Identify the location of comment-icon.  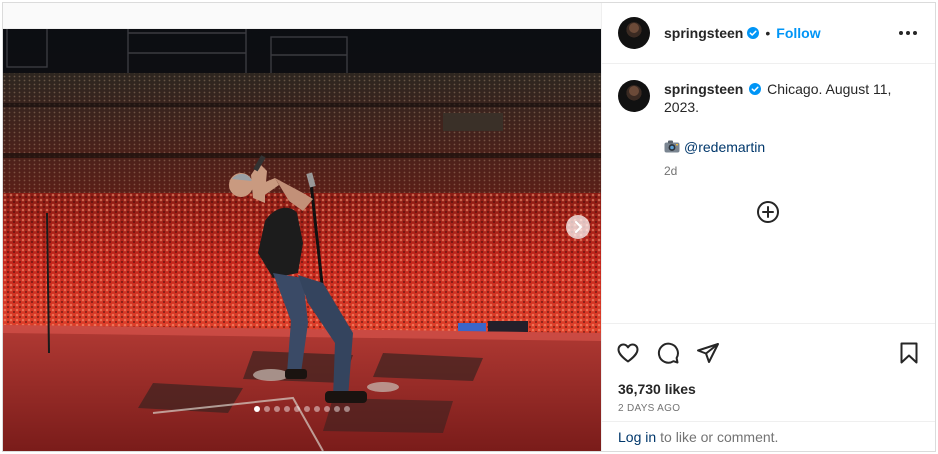
(668, 353).